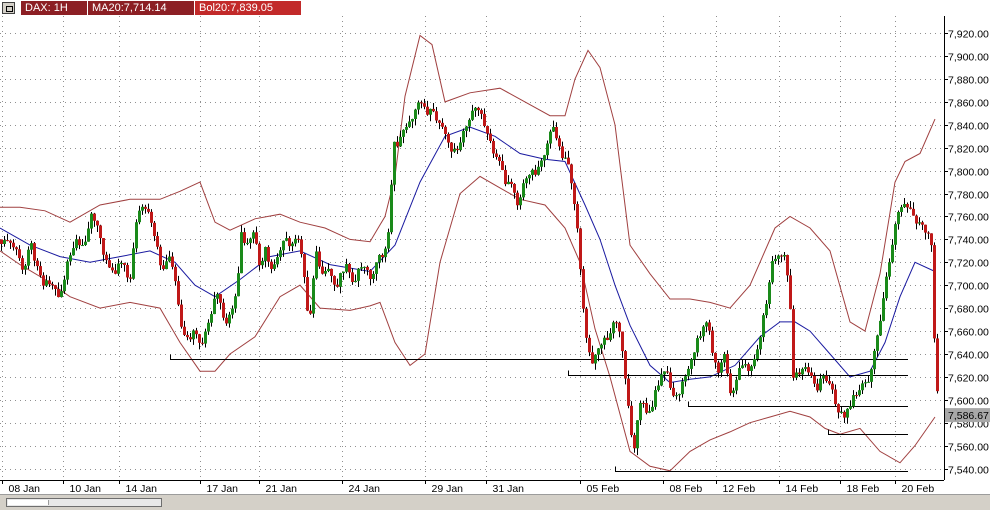 This screenshot has height=510, width=990. Describe the element at coordinates (802, 488) in the screenshot. I see `time-tick-label: 14 Feb` at that location.